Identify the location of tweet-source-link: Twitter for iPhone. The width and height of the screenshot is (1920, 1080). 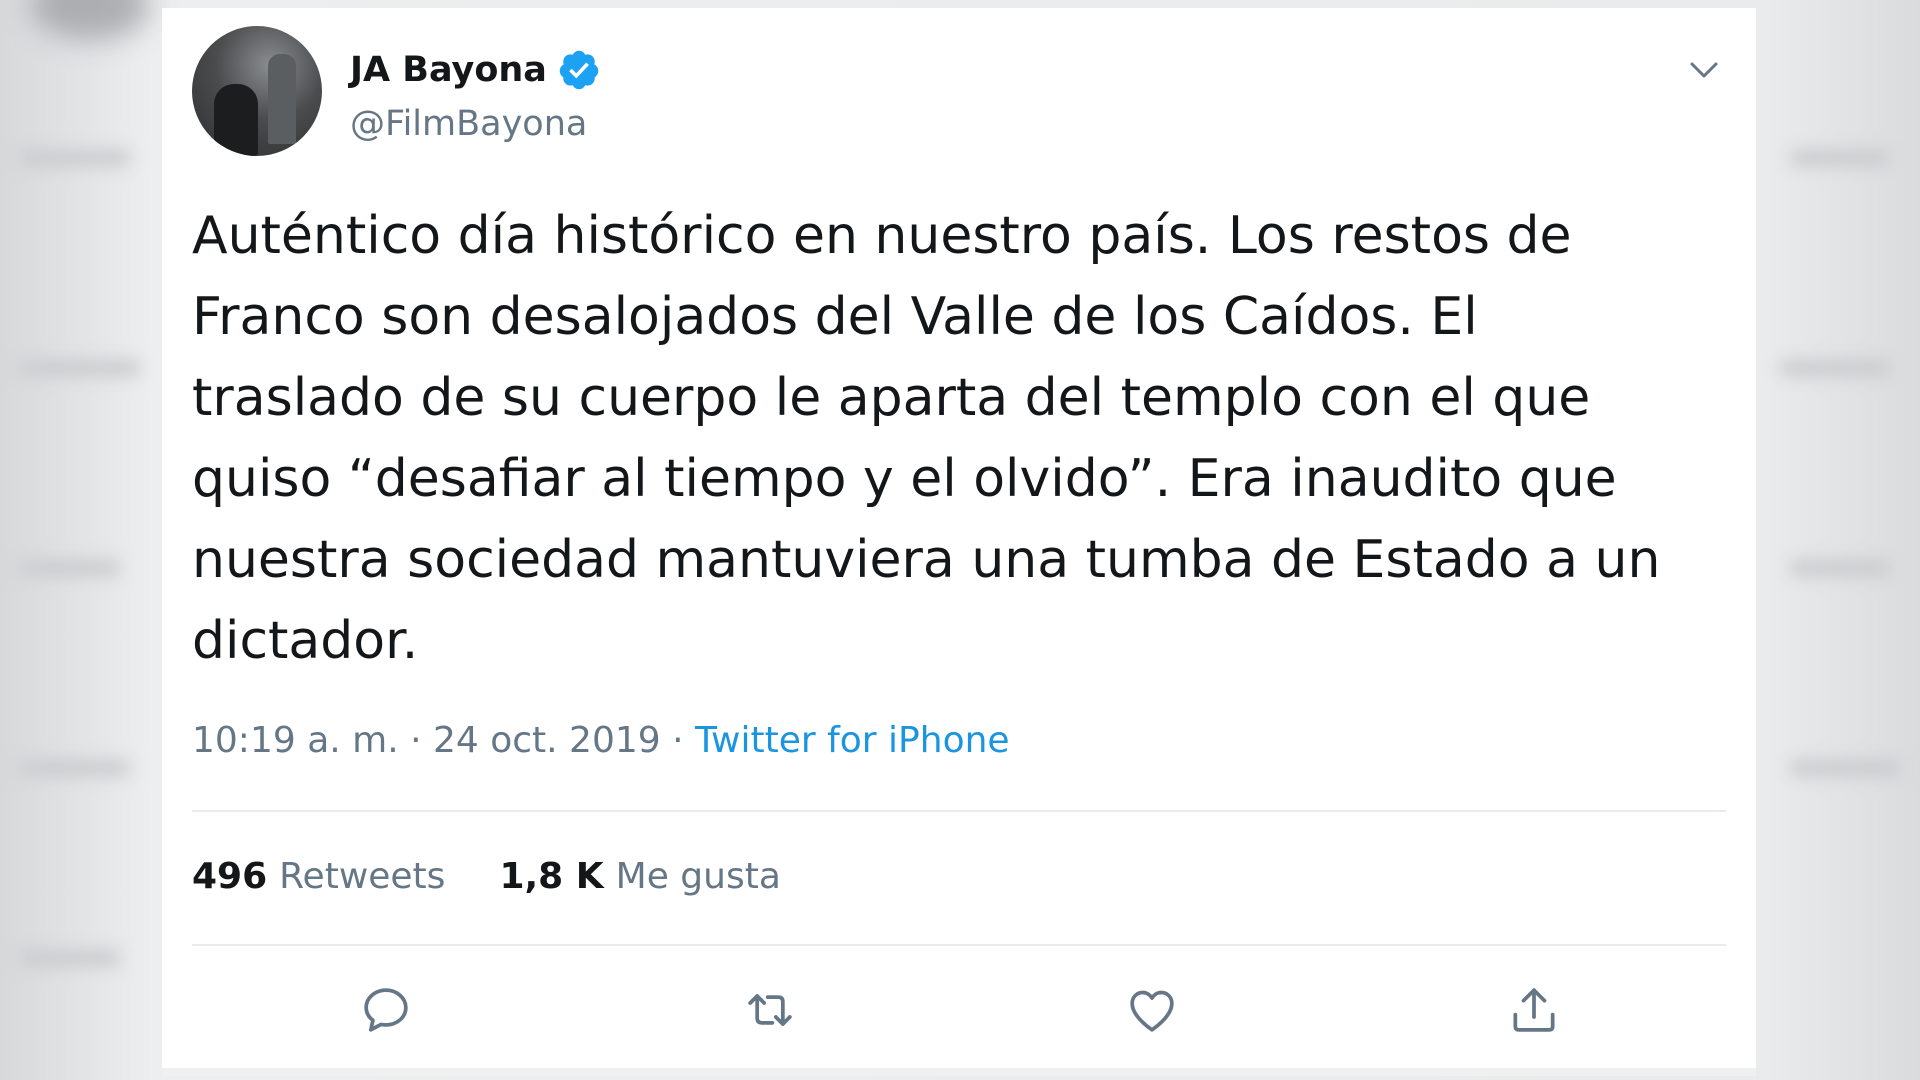
(852, 740).